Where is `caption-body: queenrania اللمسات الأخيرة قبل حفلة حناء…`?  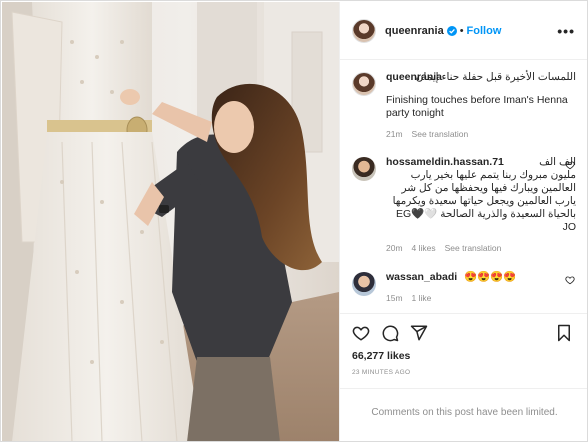
caption-body: queenrania اللمسات الأخيرة قبل حفلة حناء… is located at coordinates (481, 106).